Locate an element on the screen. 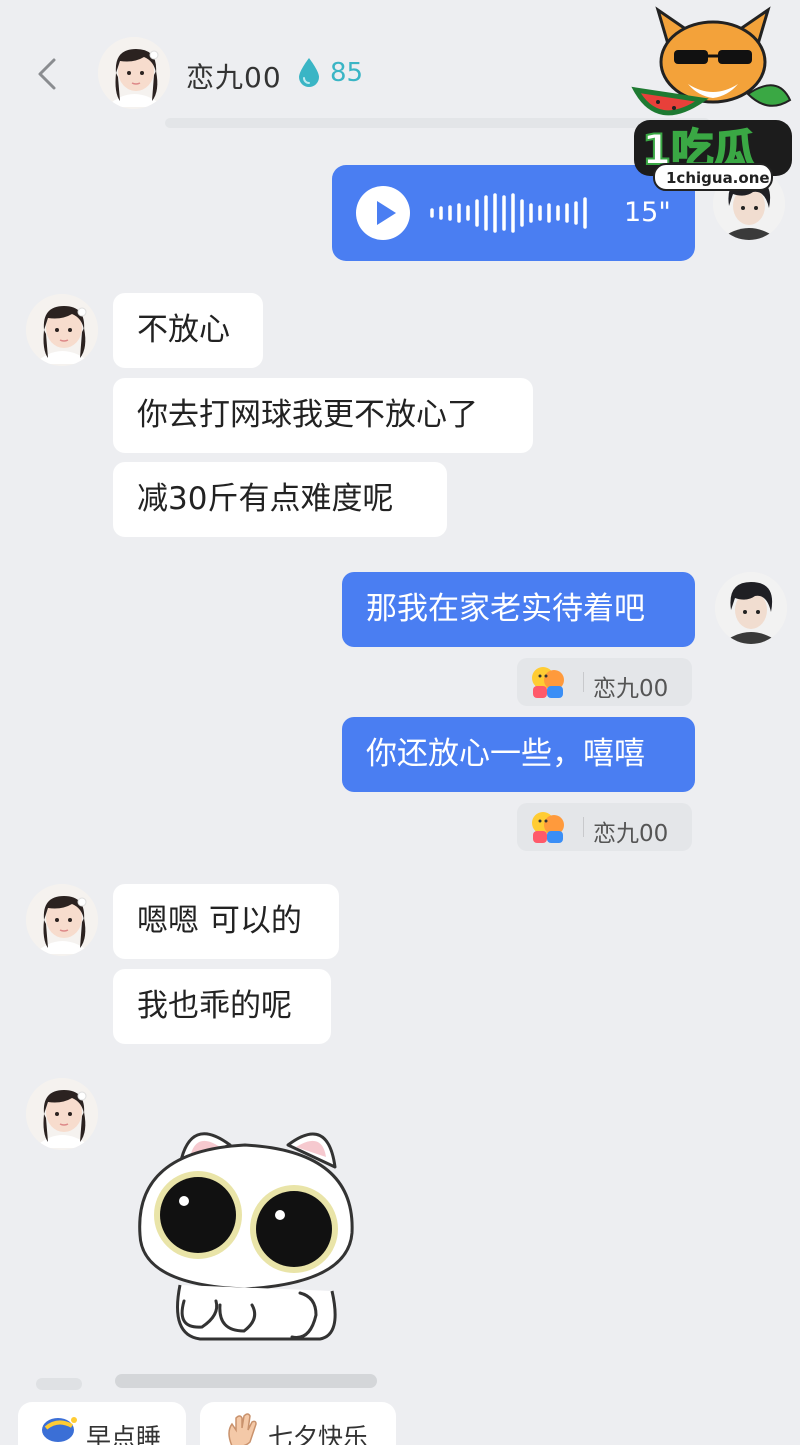  intimacy-count: 85 is located at coordinates (347, 73).